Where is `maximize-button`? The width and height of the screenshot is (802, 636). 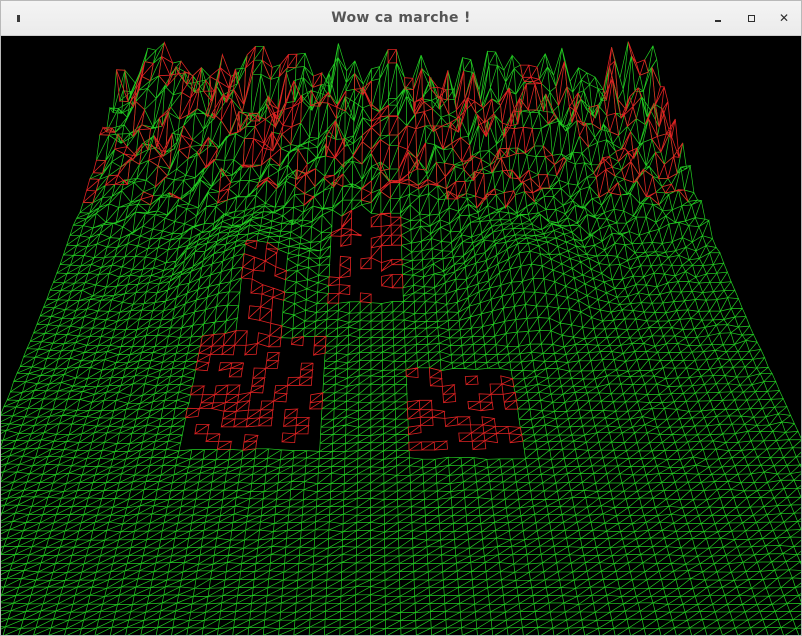
maximize-button is located at coordinates (751, 18).